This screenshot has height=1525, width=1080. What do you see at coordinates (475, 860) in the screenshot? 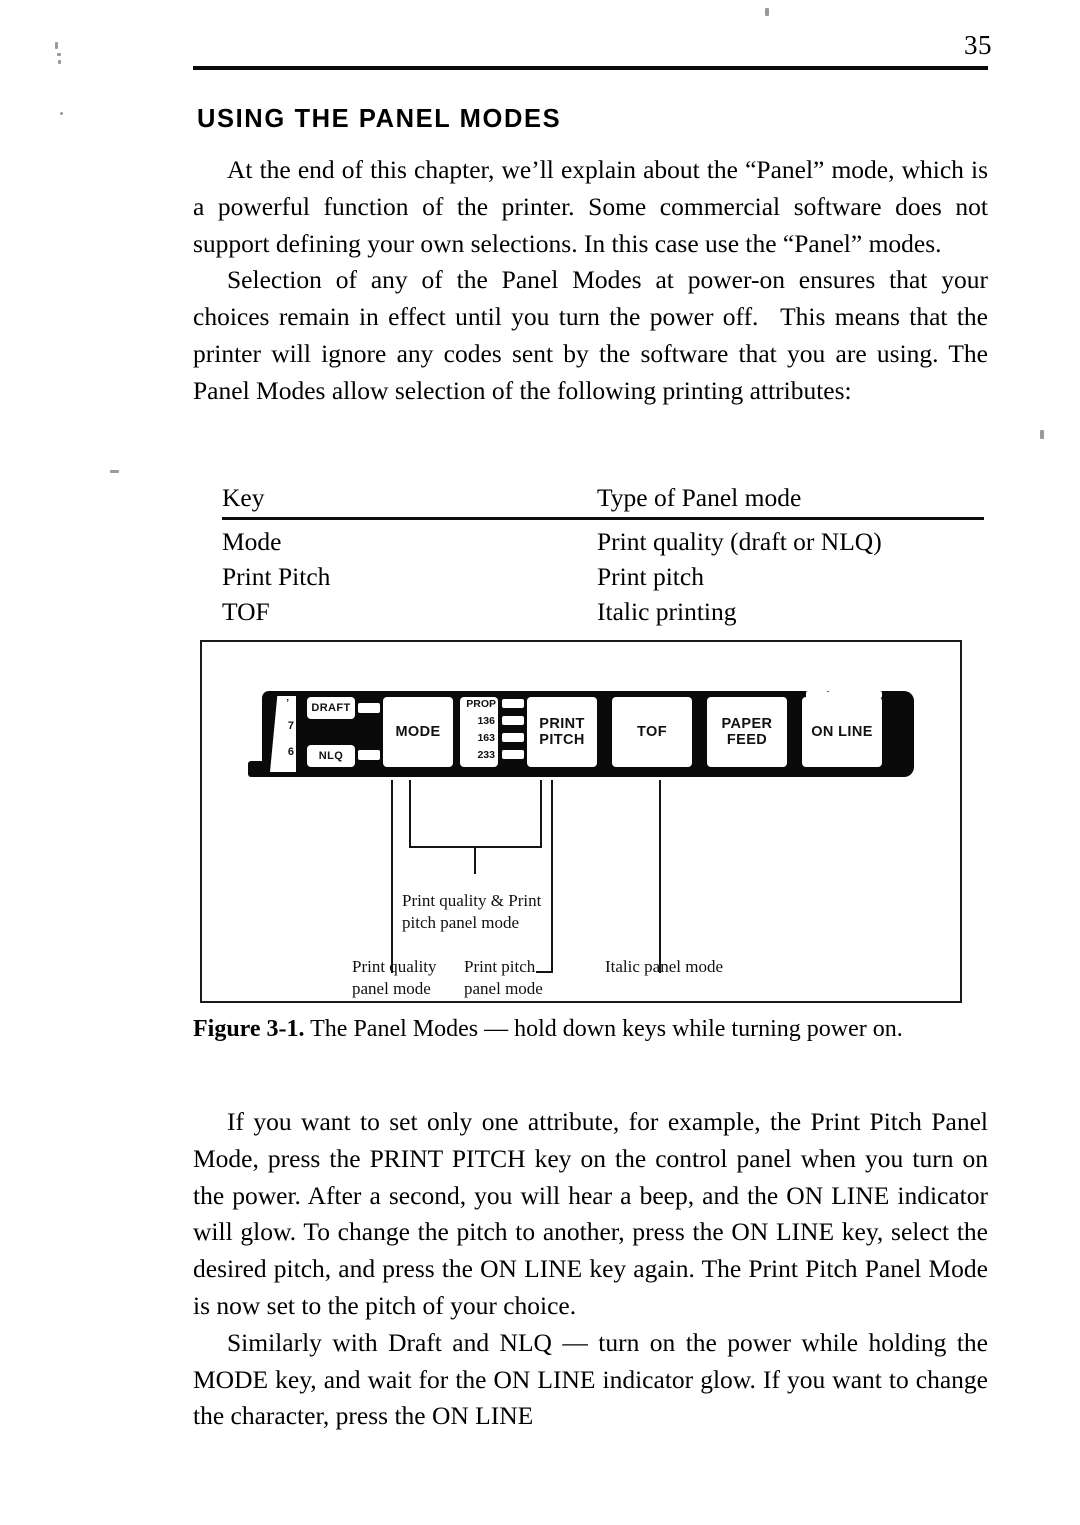
I see `bracket-stem` at bounding box center [475, 860].